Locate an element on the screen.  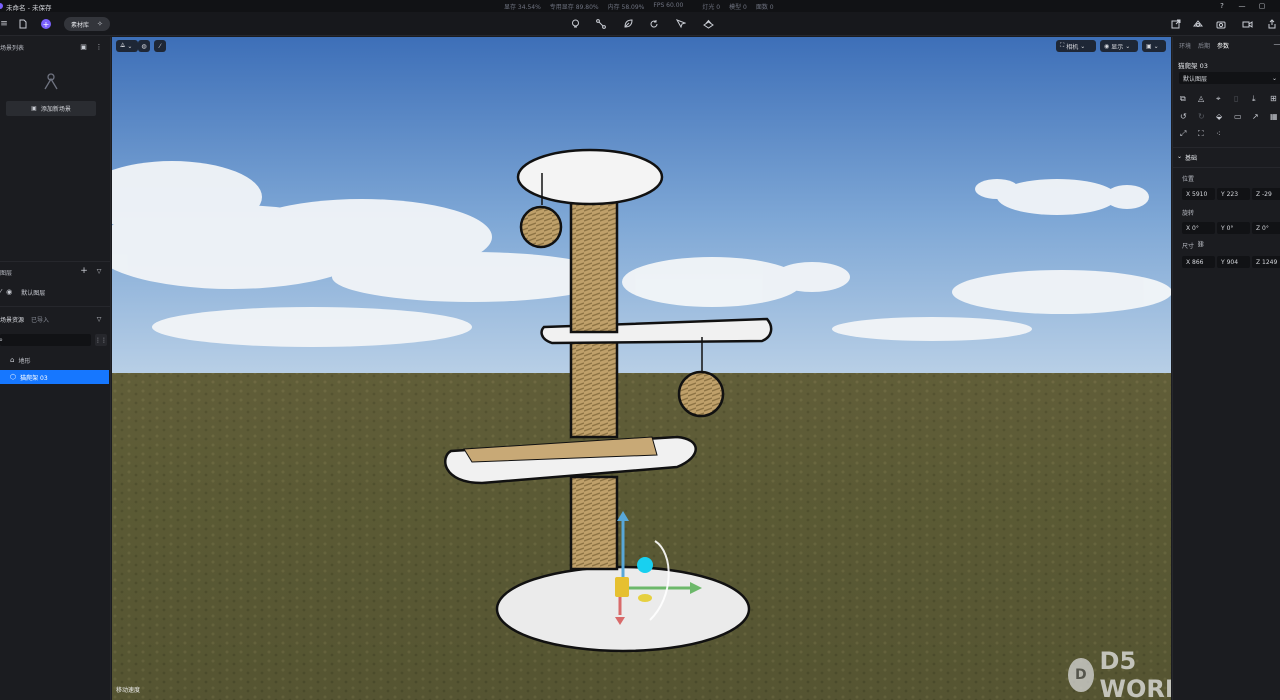
position-x-field: X 5910 is located at coordinates (1198, 194).